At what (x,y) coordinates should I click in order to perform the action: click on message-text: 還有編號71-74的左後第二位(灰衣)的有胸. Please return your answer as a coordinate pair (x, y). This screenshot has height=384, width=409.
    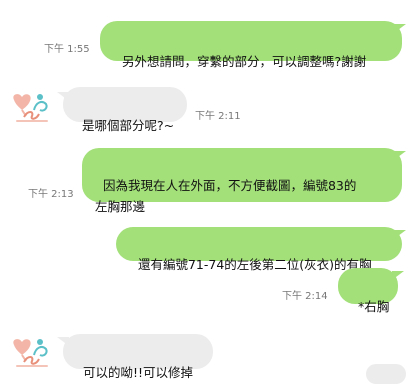
    Looking at the image, I should click on (254, 264).